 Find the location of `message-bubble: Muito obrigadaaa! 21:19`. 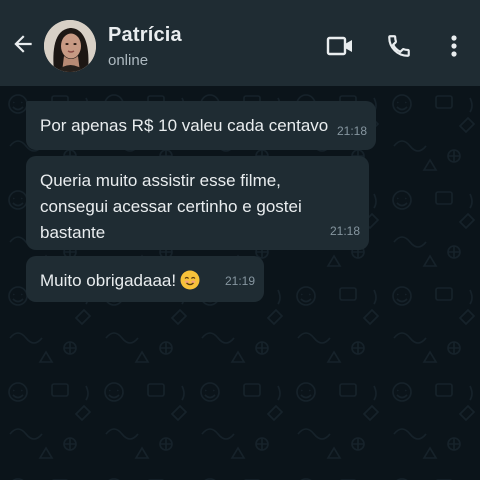

message-bubble: Muito obrigadaaa! 21:19 is located at coordinates (145, 279).